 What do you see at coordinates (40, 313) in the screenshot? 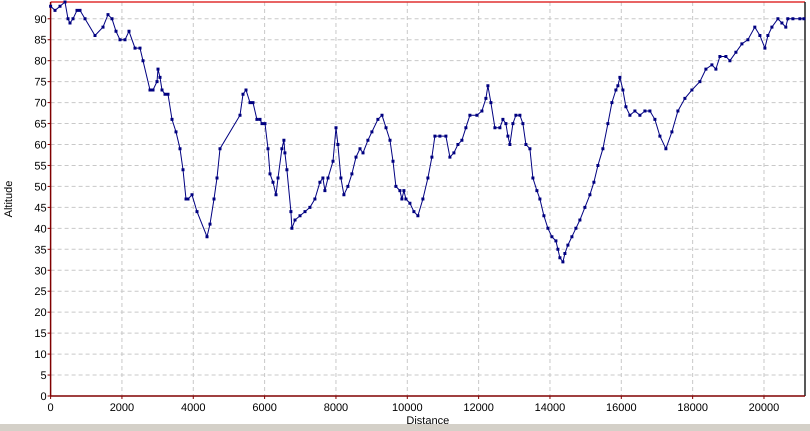
I see `y-tick-label: 20` at bounding box center [40, 313].